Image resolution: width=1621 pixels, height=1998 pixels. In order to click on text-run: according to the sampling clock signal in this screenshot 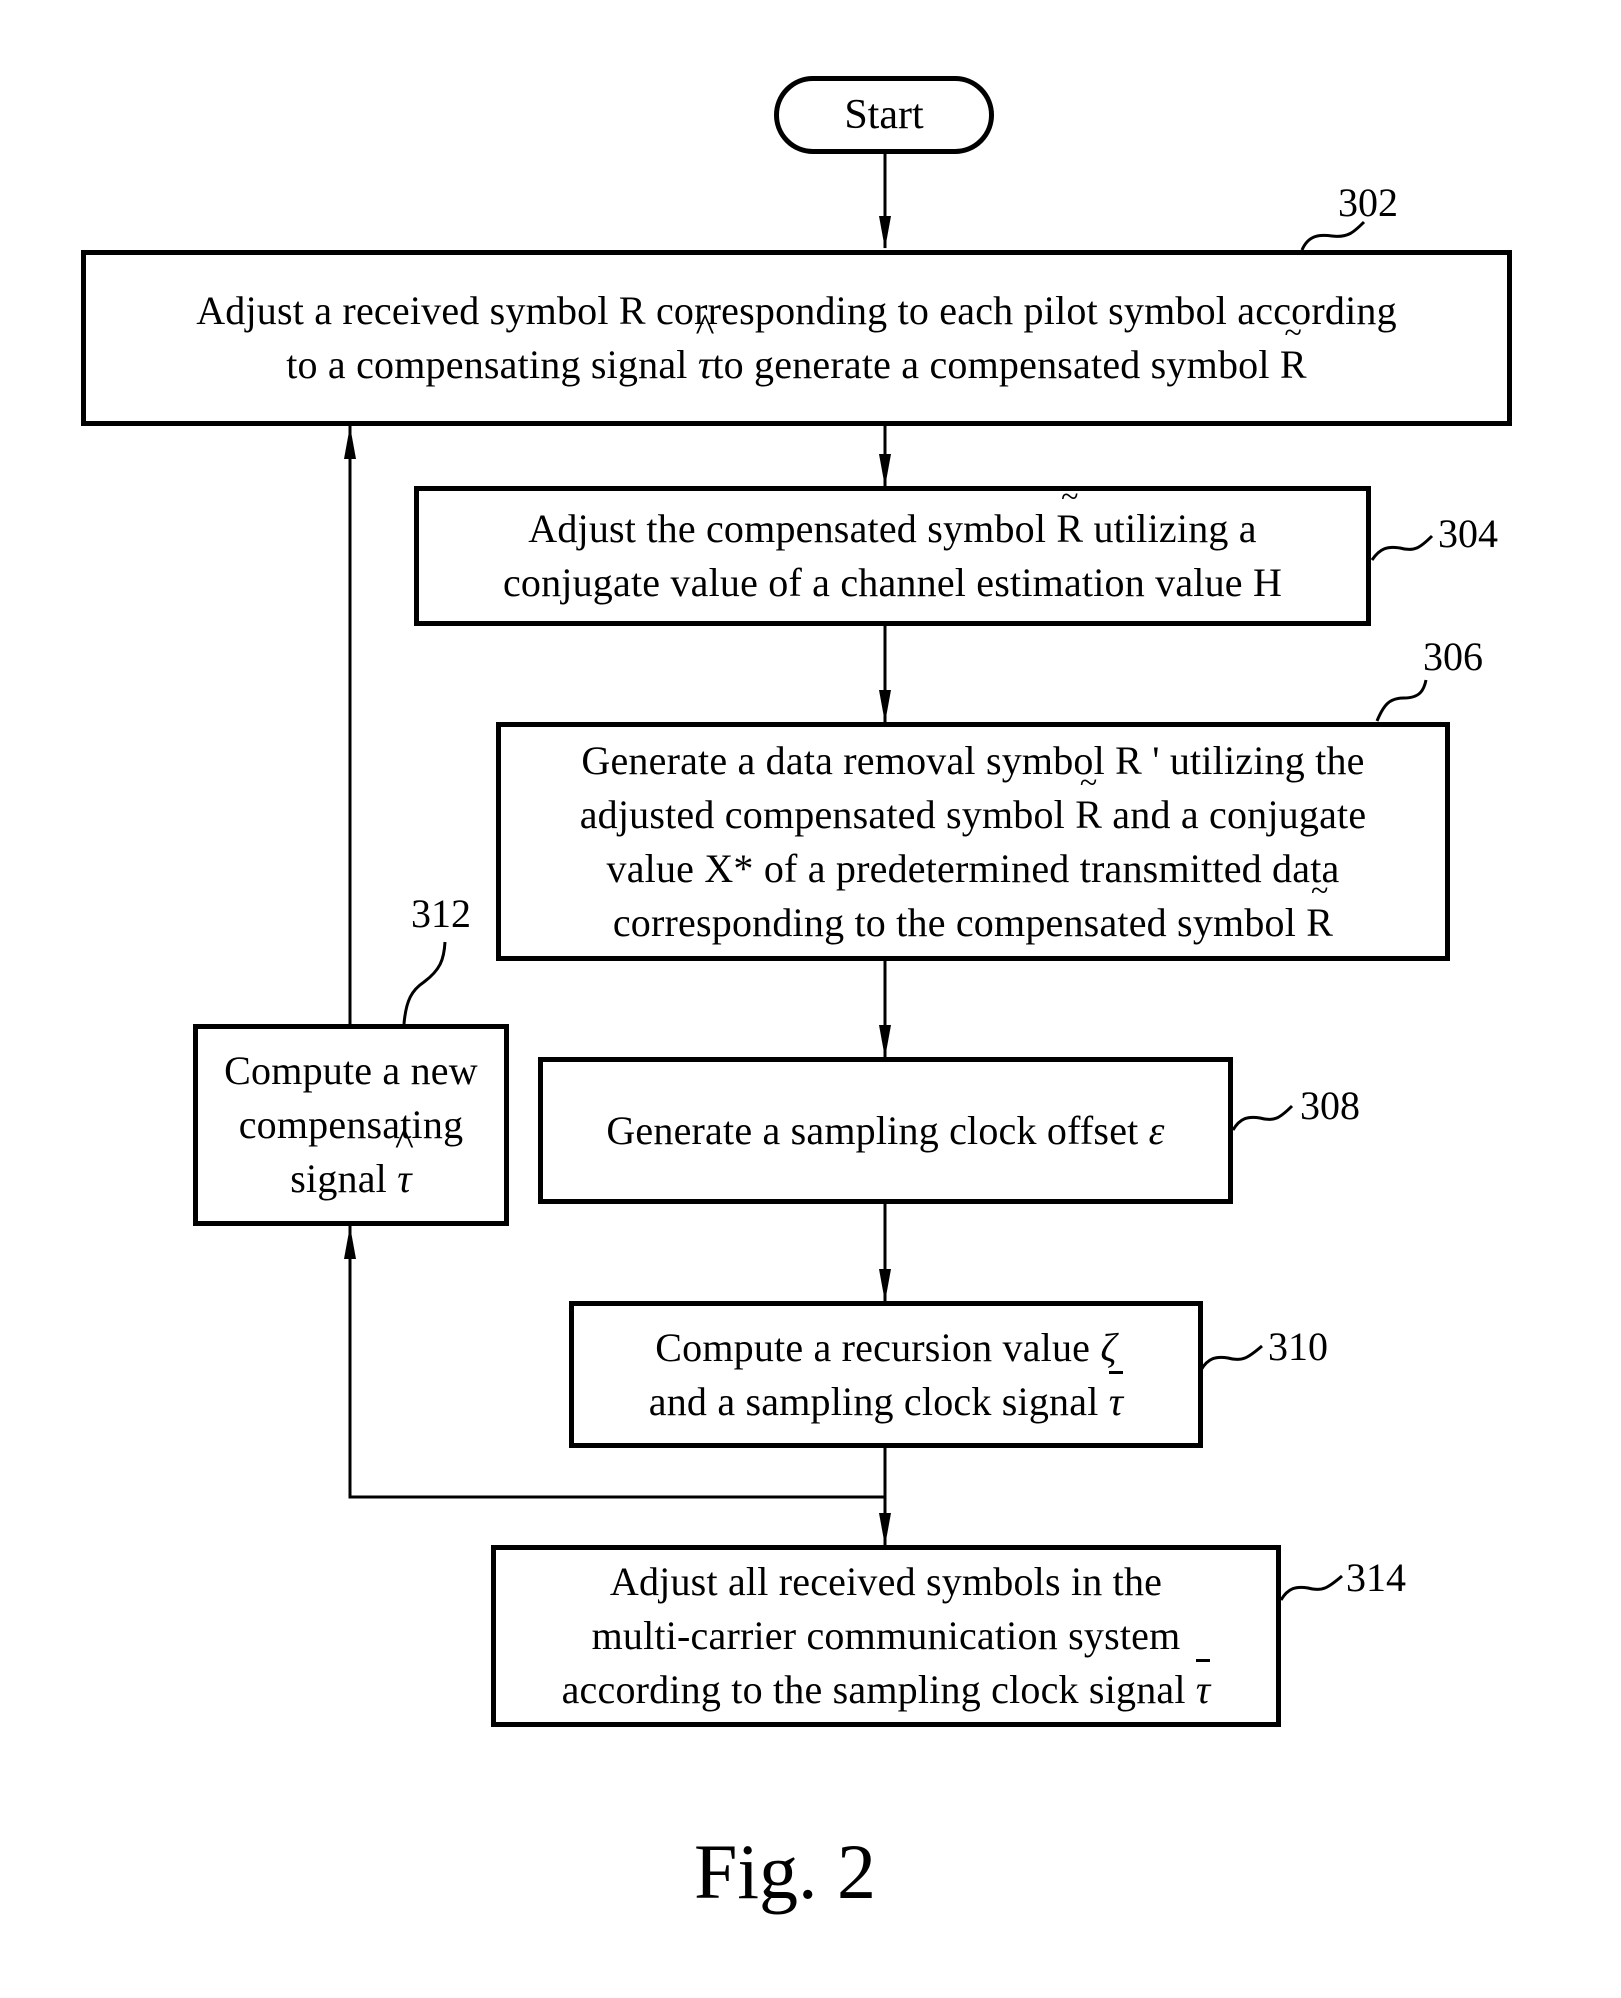, I will do `click(878, 1689)`.